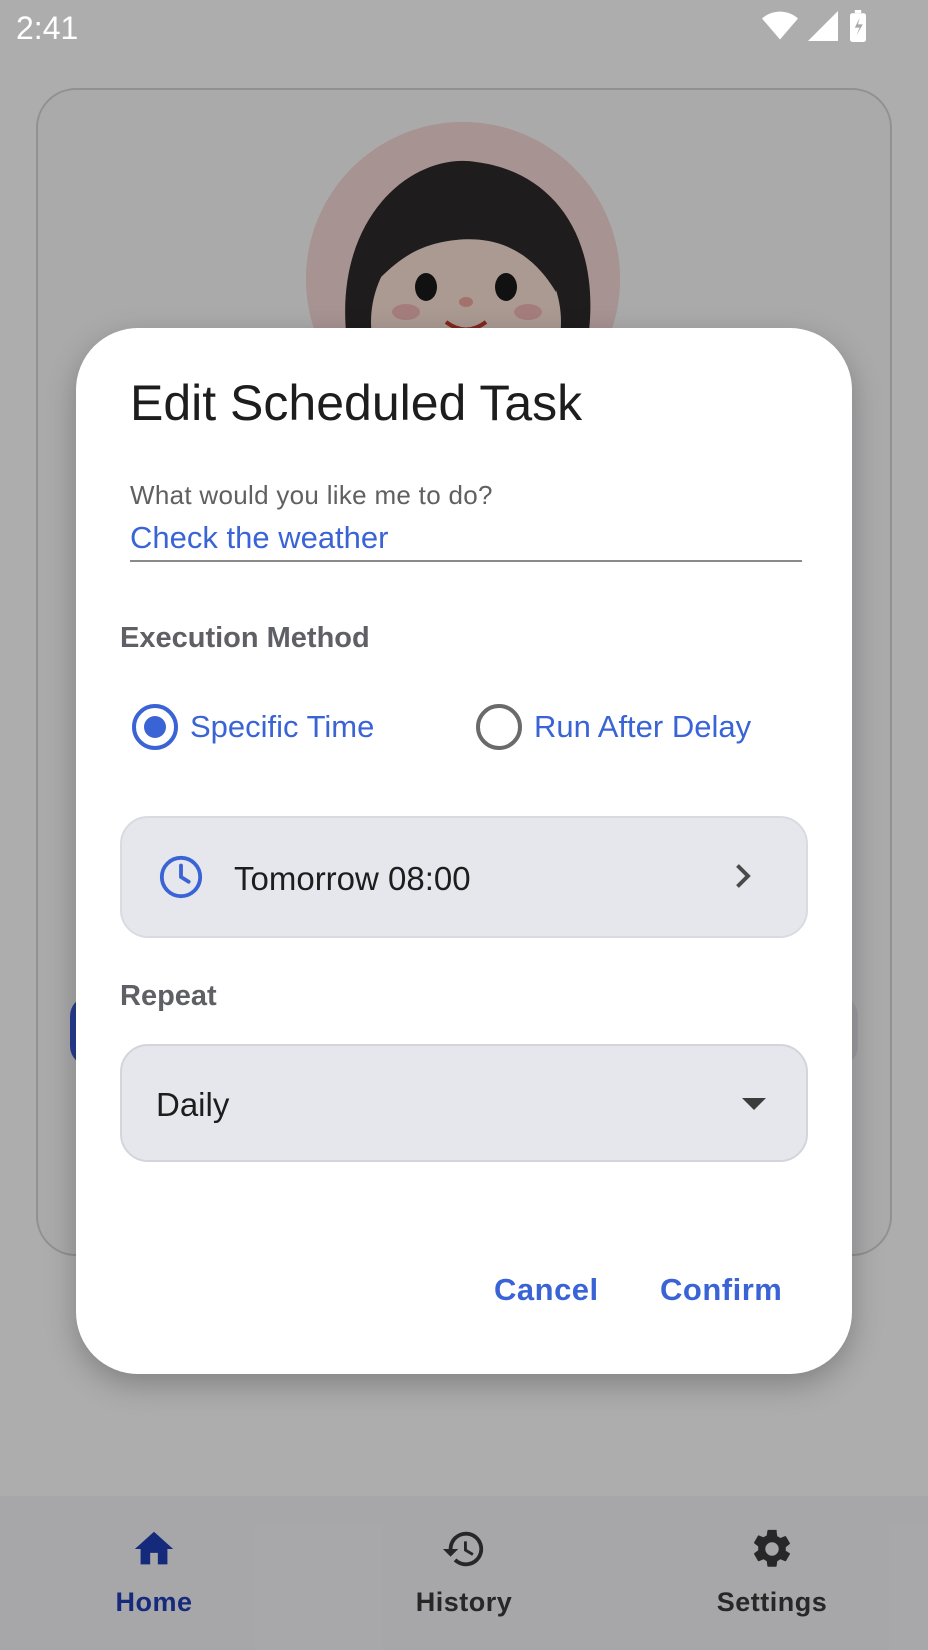 The image size is (928, 1650). Describe the element at coordinates (311, 495) in the screenshot. I see `task-field-label: What would you like me to do?` at that location.